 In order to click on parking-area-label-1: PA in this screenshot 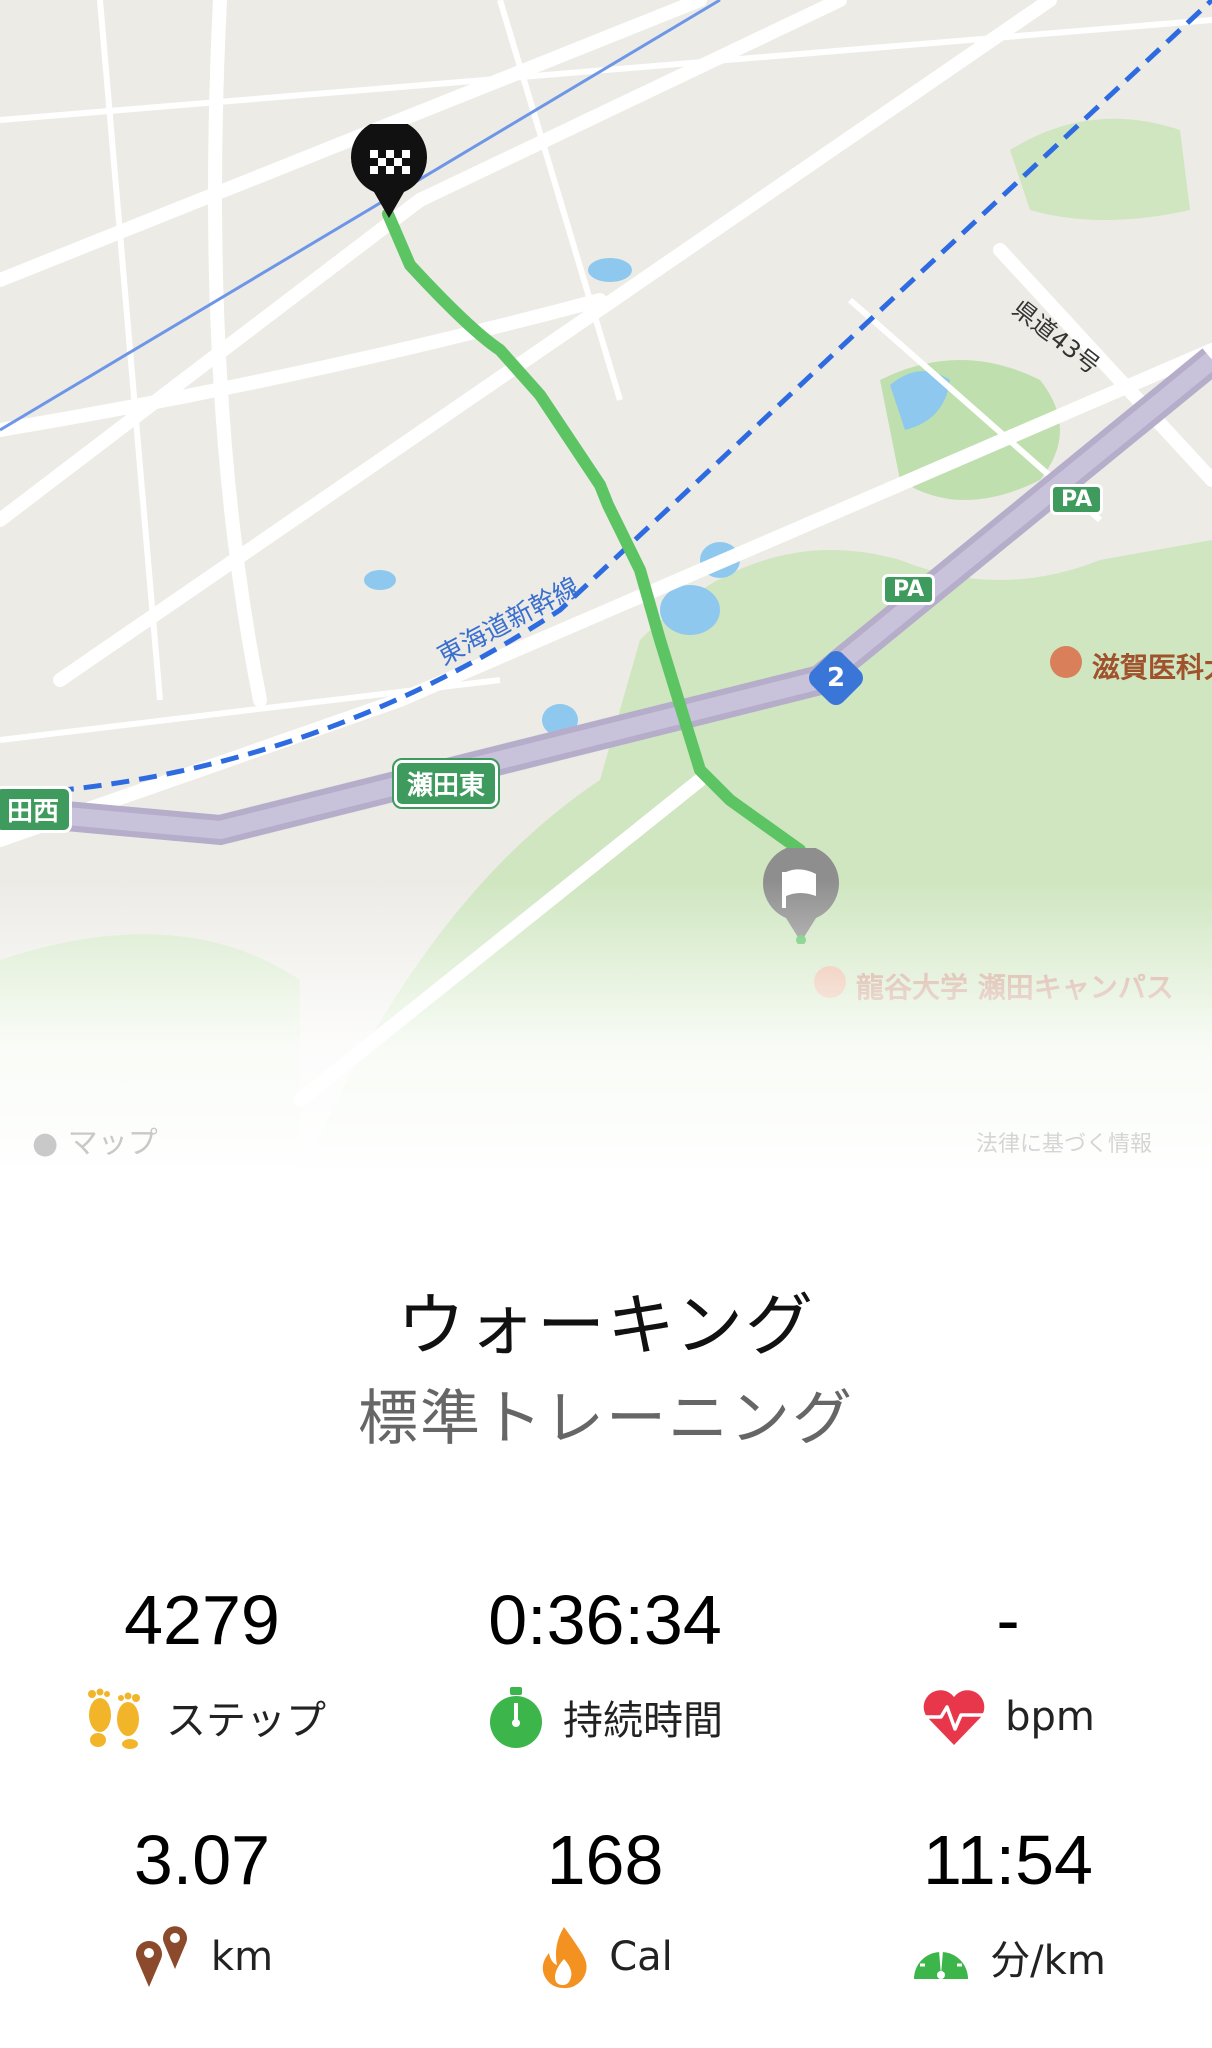, I will do `click(1077, 499)`.